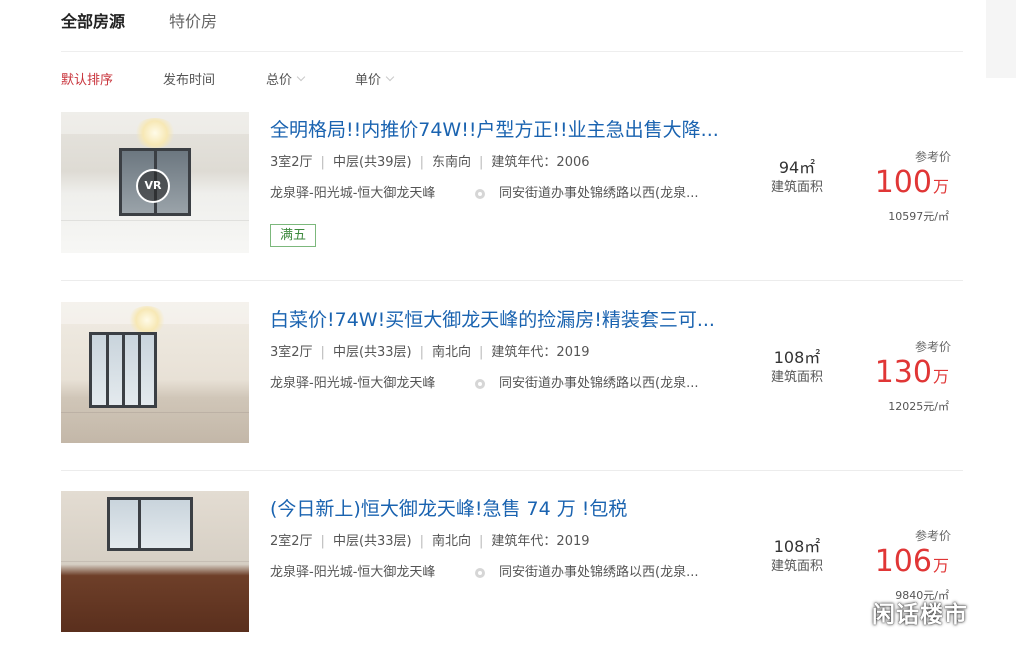 Image resolution: width=1016 pixels, height=655 pixels. I want to click on floor-info: 中层(共39层), so click(372, 162).